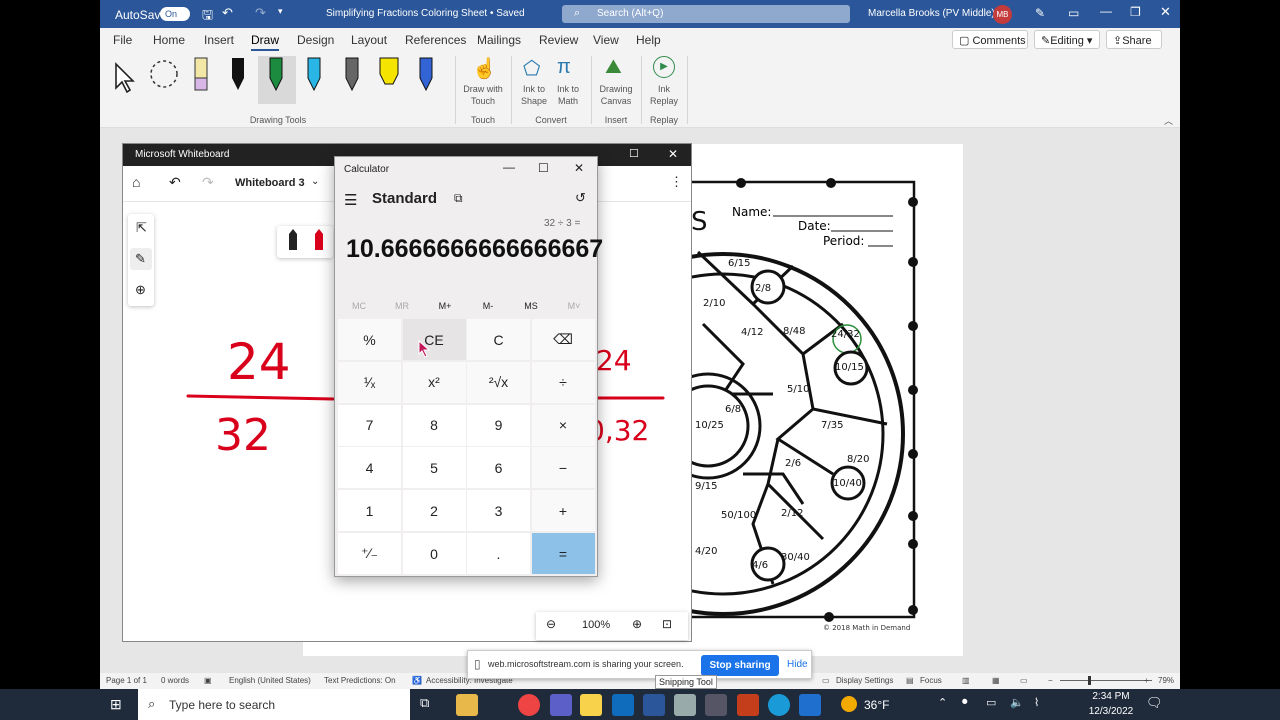 Image resolution: width=1280 pixels, height=720 pixels. Describe the element at coordinates (434, 511) in the screenshot. I see `key-two-button: 2` at that location.